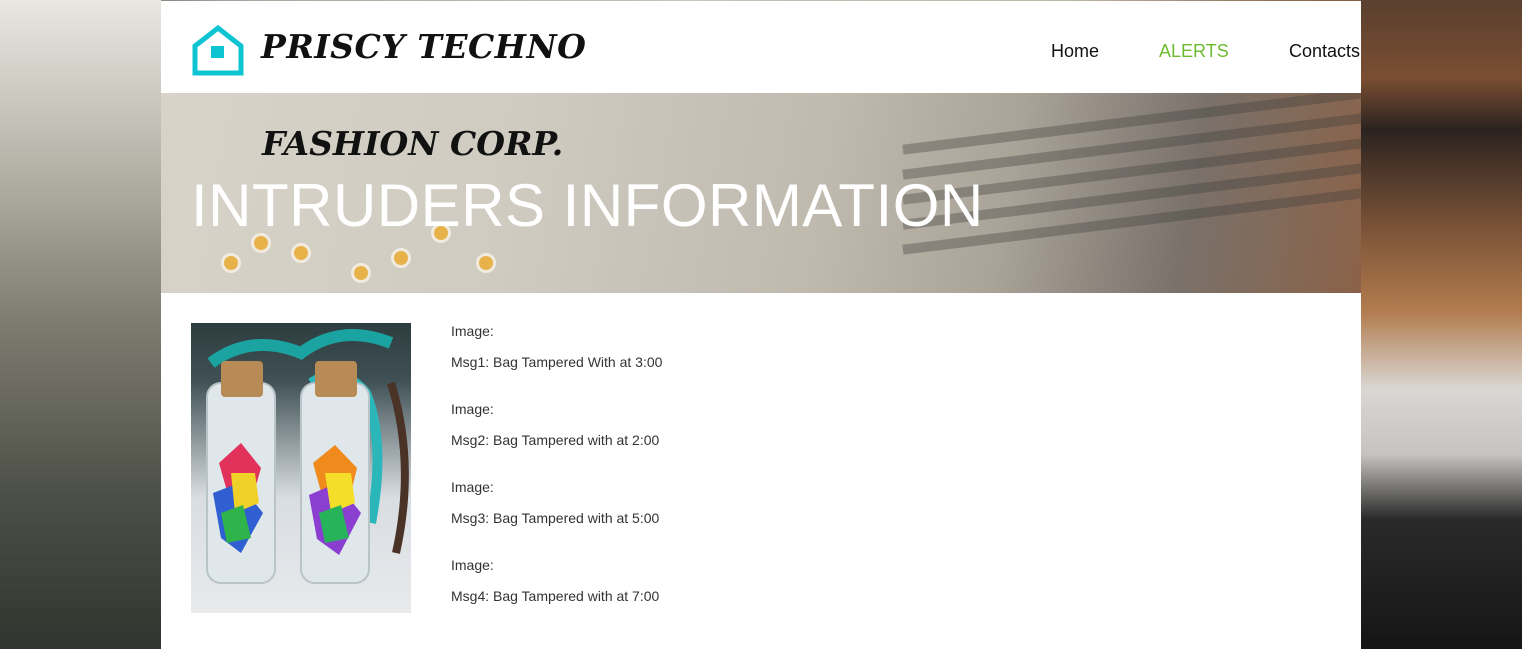  Describe the element at coordinates (751, 583) in the screenshot. I see `alert-item: Image: Msg4: Bag Tampered with at 7:00` at that location.